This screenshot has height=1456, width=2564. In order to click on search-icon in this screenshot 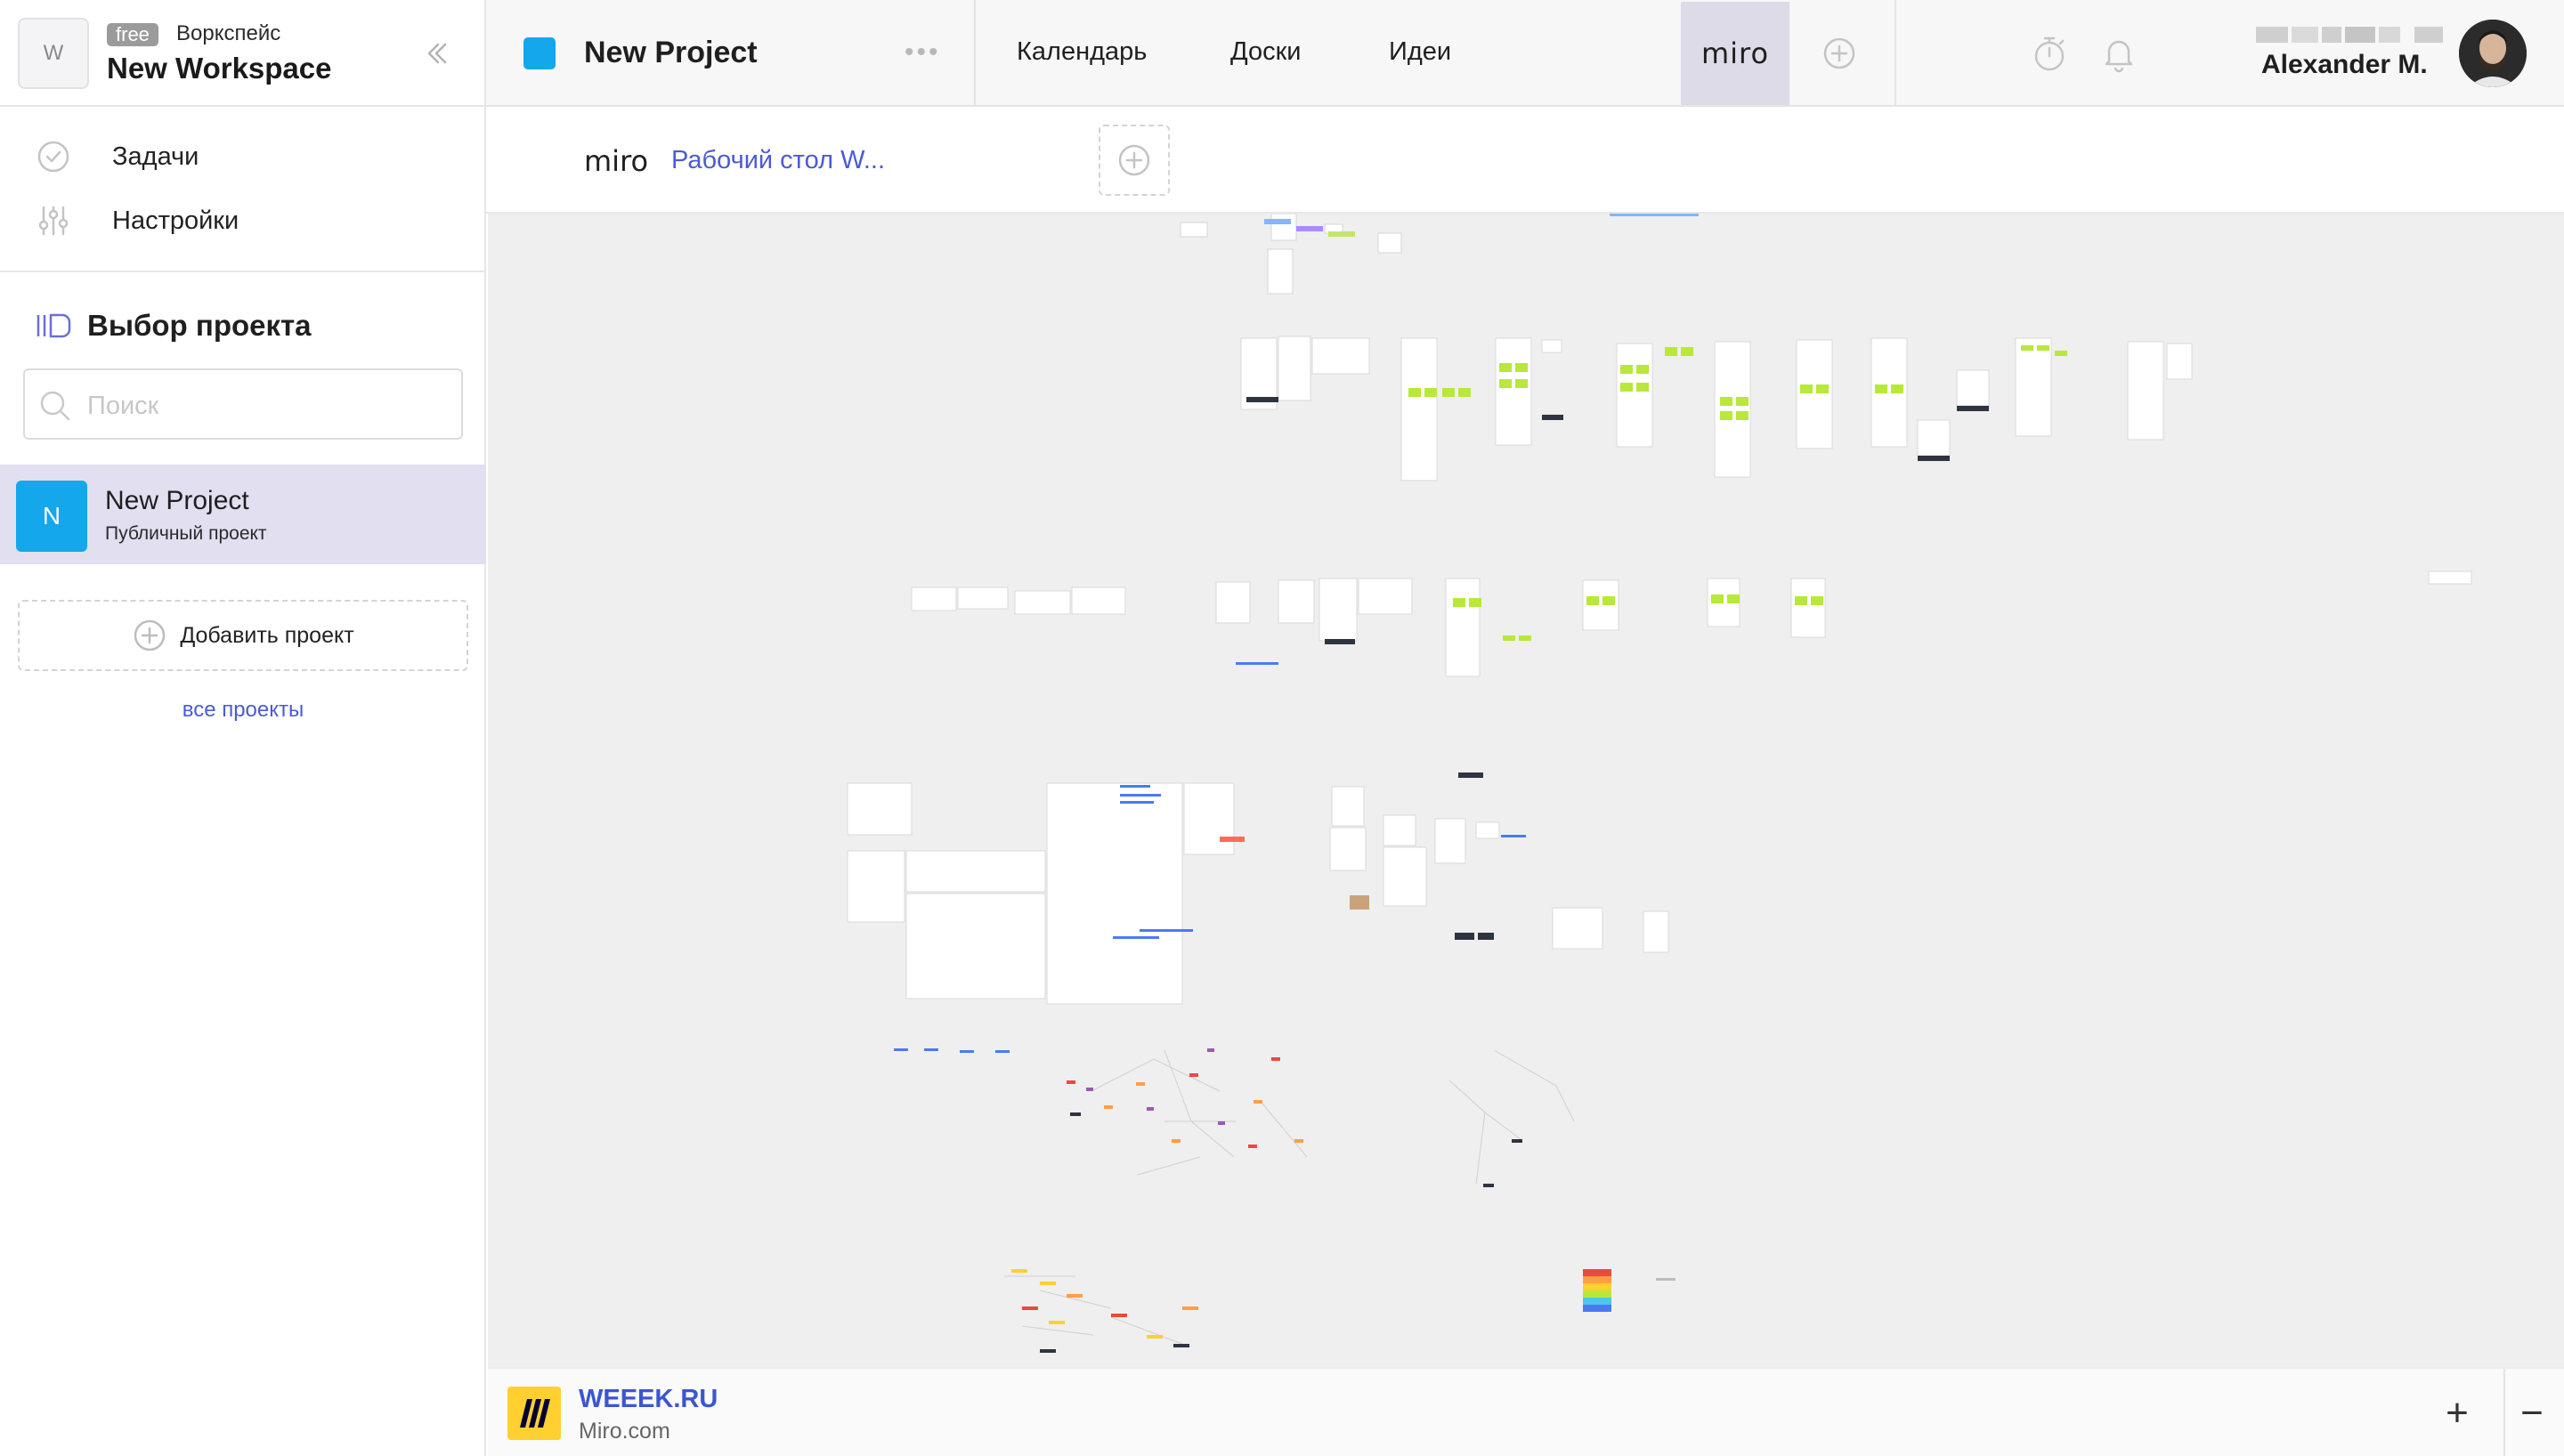, I will do `click(55, 406)`.